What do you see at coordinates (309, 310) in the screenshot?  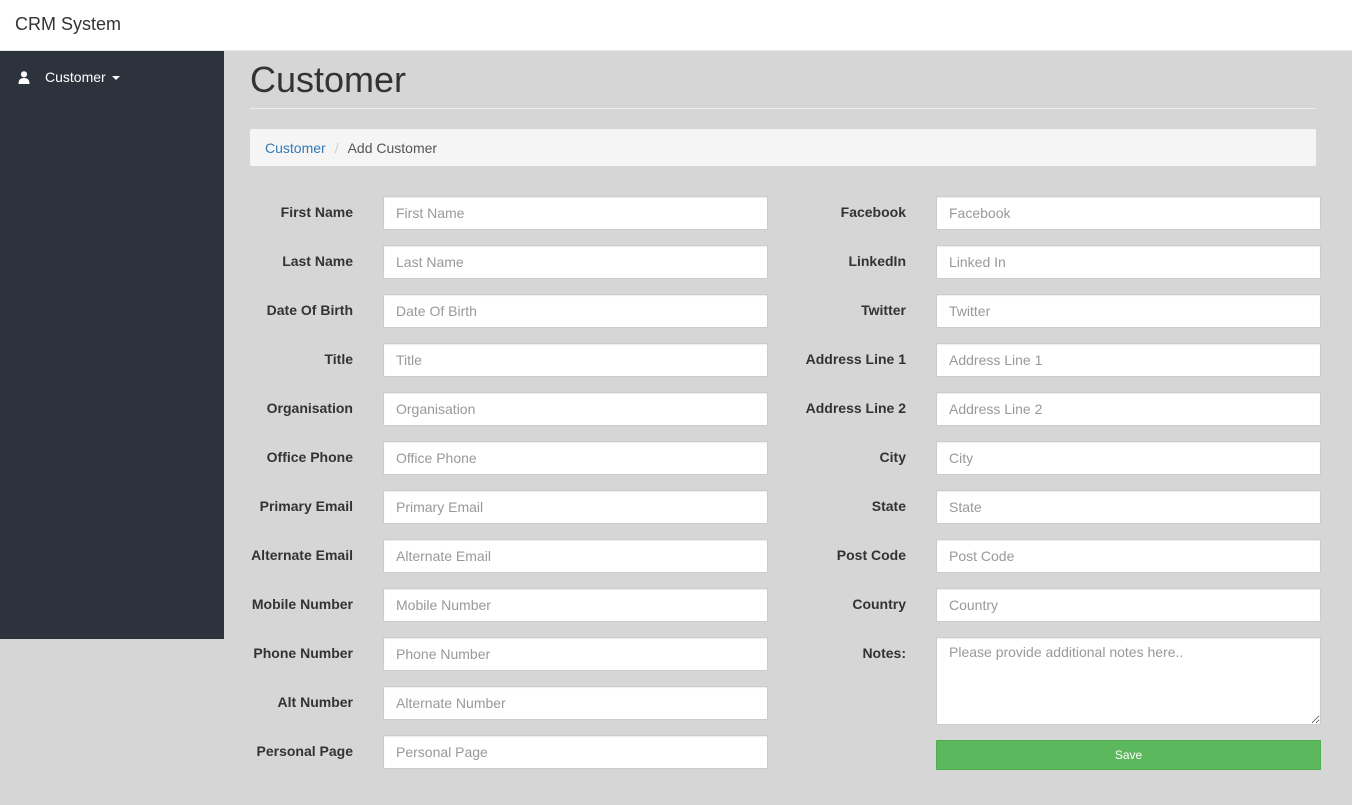 I see `date-of-birth-label: Date Of Birth` at bounding box center [309, 310].